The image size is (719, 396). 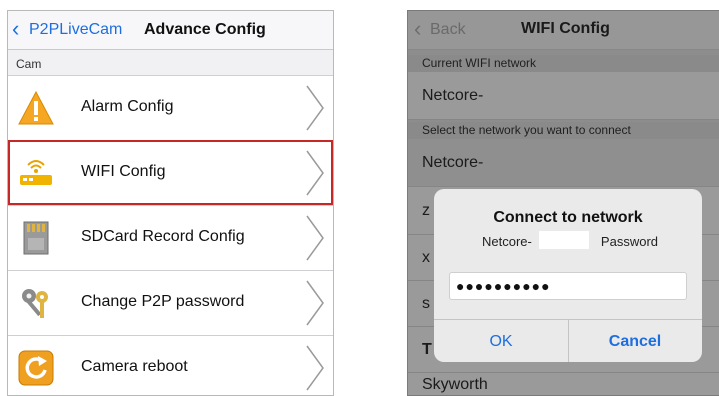 I want to click on network-row: Netcore-, so click(x=563, y=163).